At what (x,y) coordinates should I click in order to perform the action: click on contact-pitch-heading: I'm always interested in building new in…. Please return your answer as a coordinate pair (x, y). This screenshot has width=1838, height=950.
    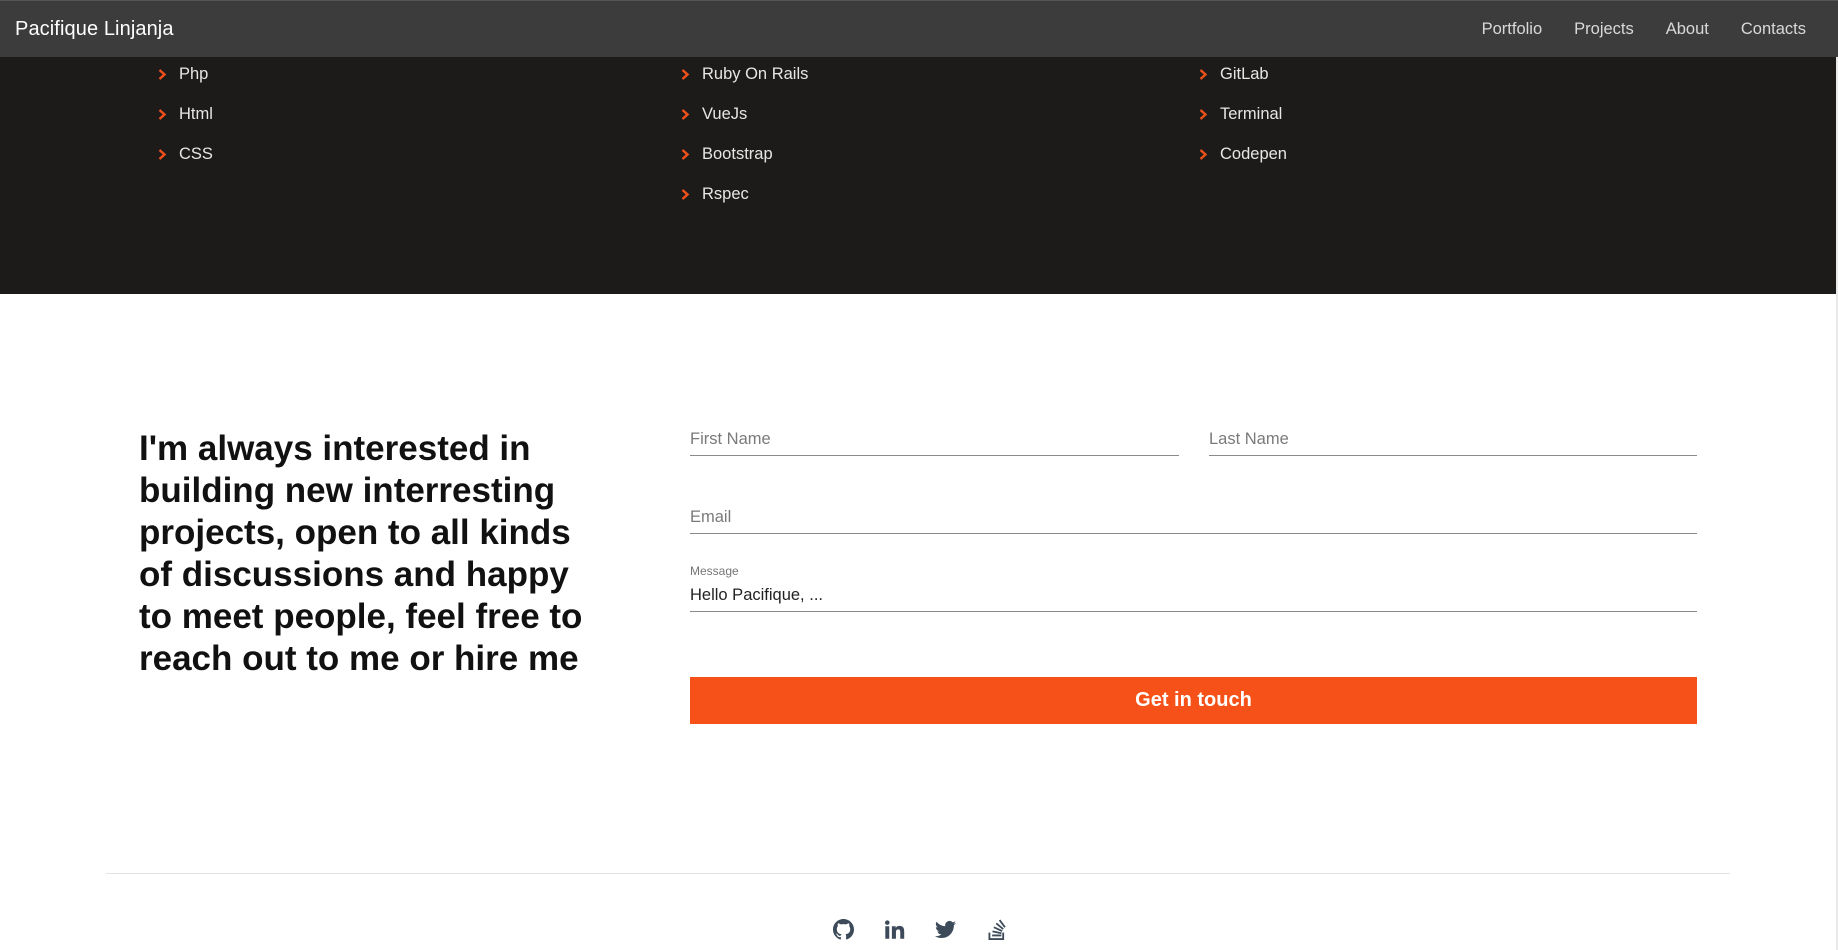
    Looking at the image, I should click on (361, 553).